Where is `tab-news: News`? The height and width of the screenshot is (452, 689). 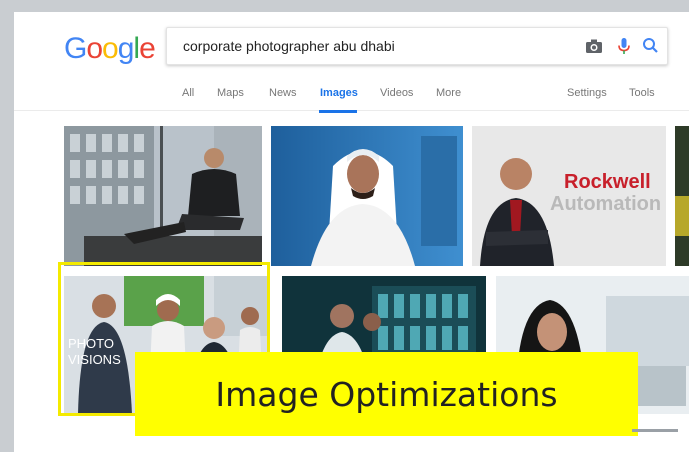 tab-news: News is located at coordinates (283, 93).